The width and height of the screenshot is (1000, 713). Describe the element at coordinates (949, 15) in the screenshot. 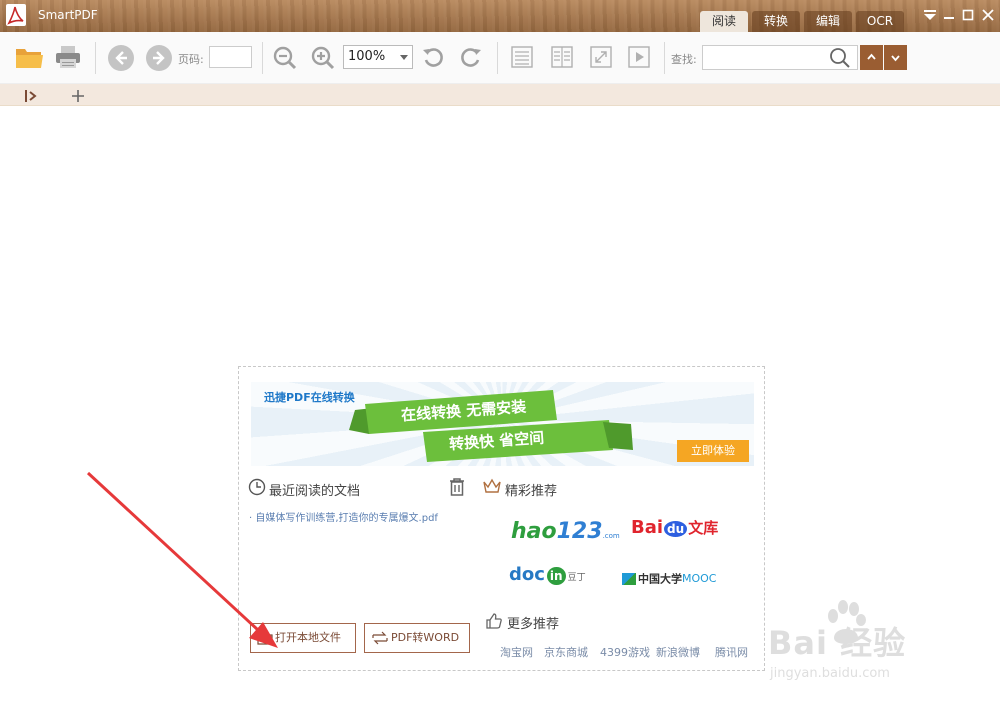

I see `minimize-icon` at that location.